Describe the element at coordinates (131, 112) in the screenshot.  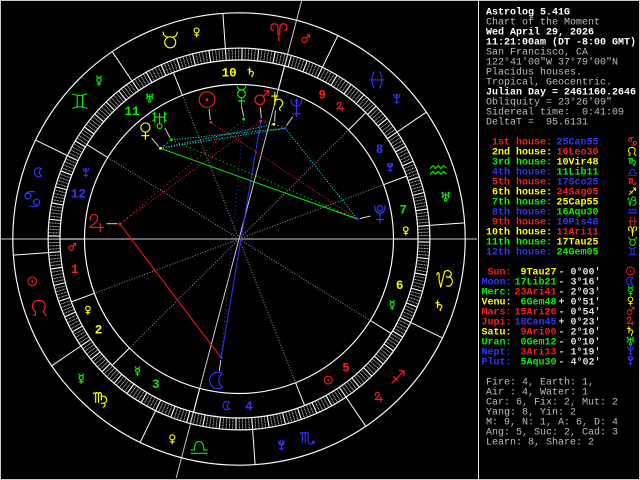
I see `svg-text: 11` at that location.